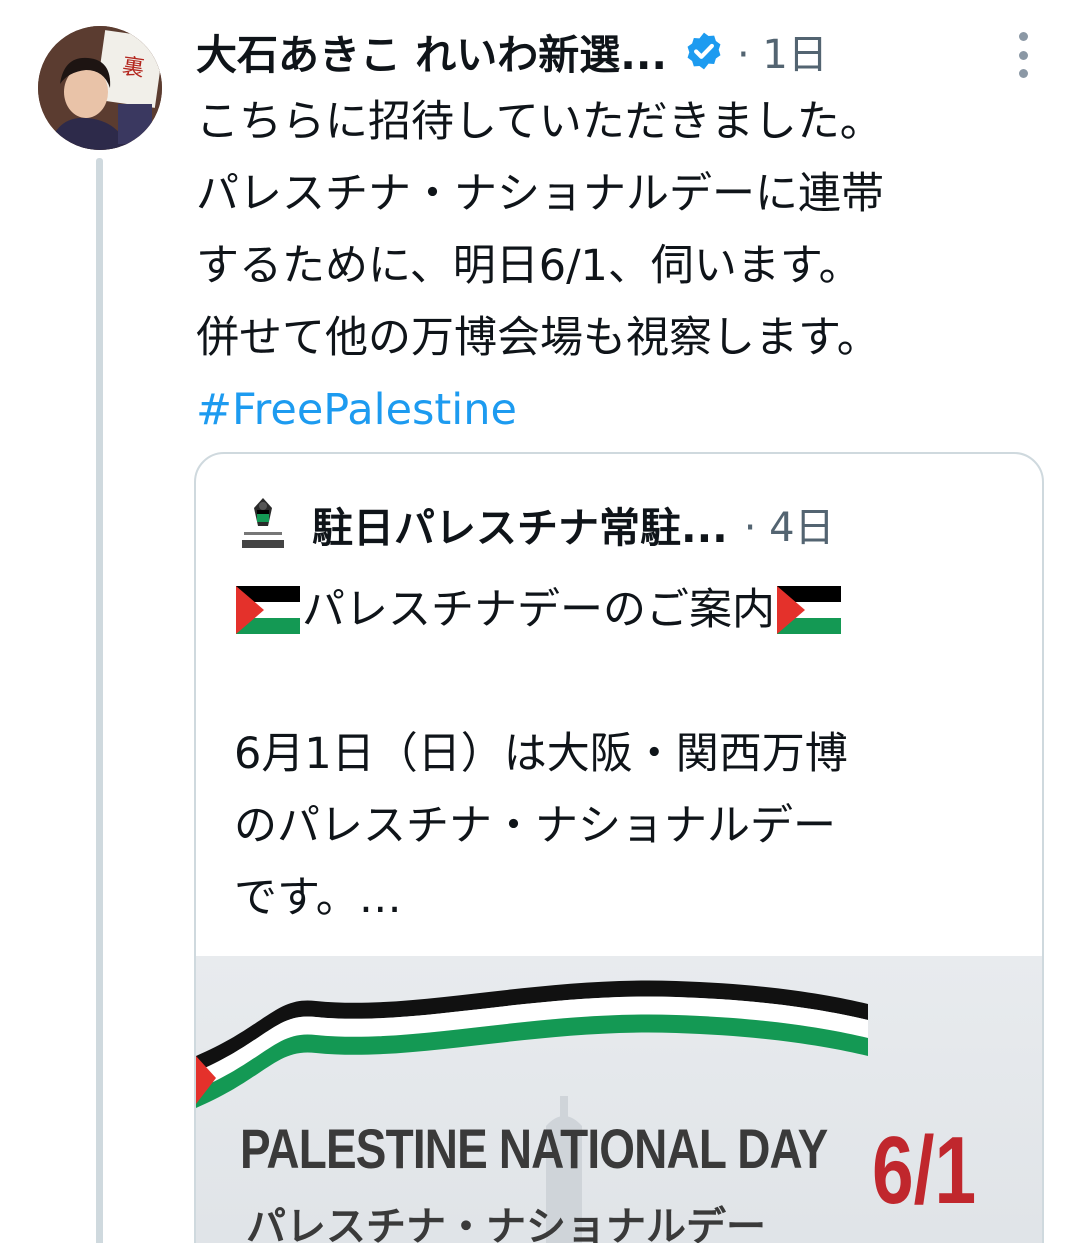 The height and width of the screenshot is (1243, 1078). What do you see at coordinates (99, 700) in the screenshot?
I see `thread-connector-line` at bounding box center [99, 700].